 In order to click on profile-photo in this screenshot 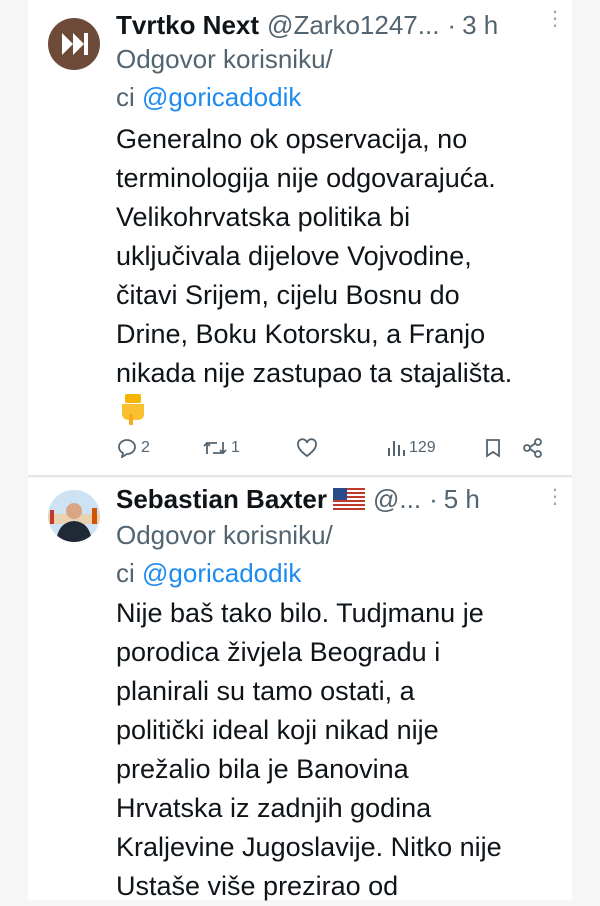, I will do `click(74, 516)`.